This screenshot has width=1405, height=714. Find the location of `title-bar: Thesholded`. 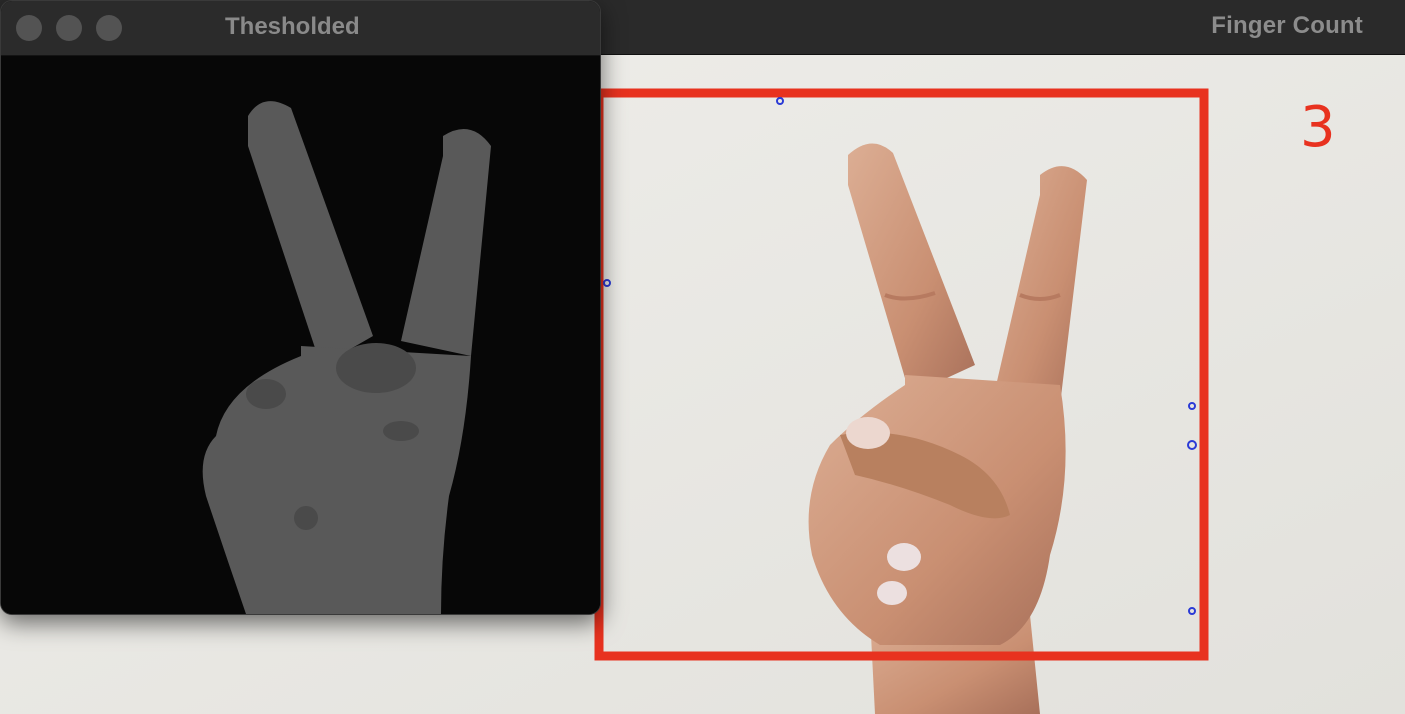

title-bar: Thesholded is located at coordinates (300, 28).